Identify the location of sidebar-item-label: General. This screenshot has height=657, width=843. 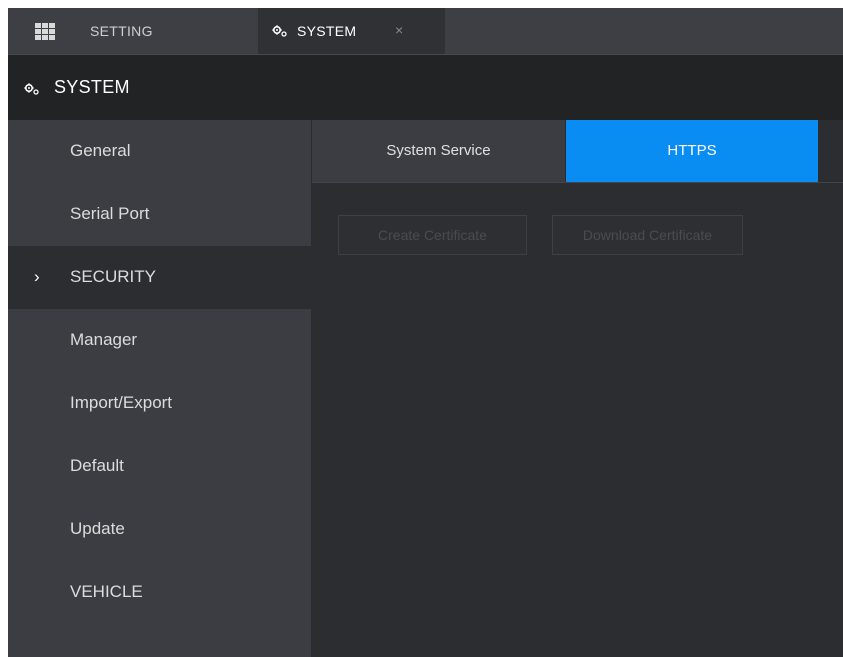
(100, 150).